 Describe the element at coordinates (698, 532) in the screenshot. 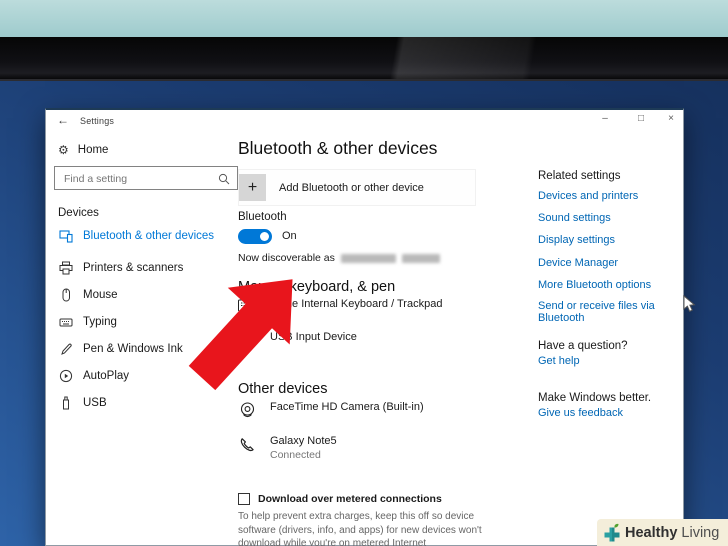

I see `watermark-text-regular: Living` at that location.